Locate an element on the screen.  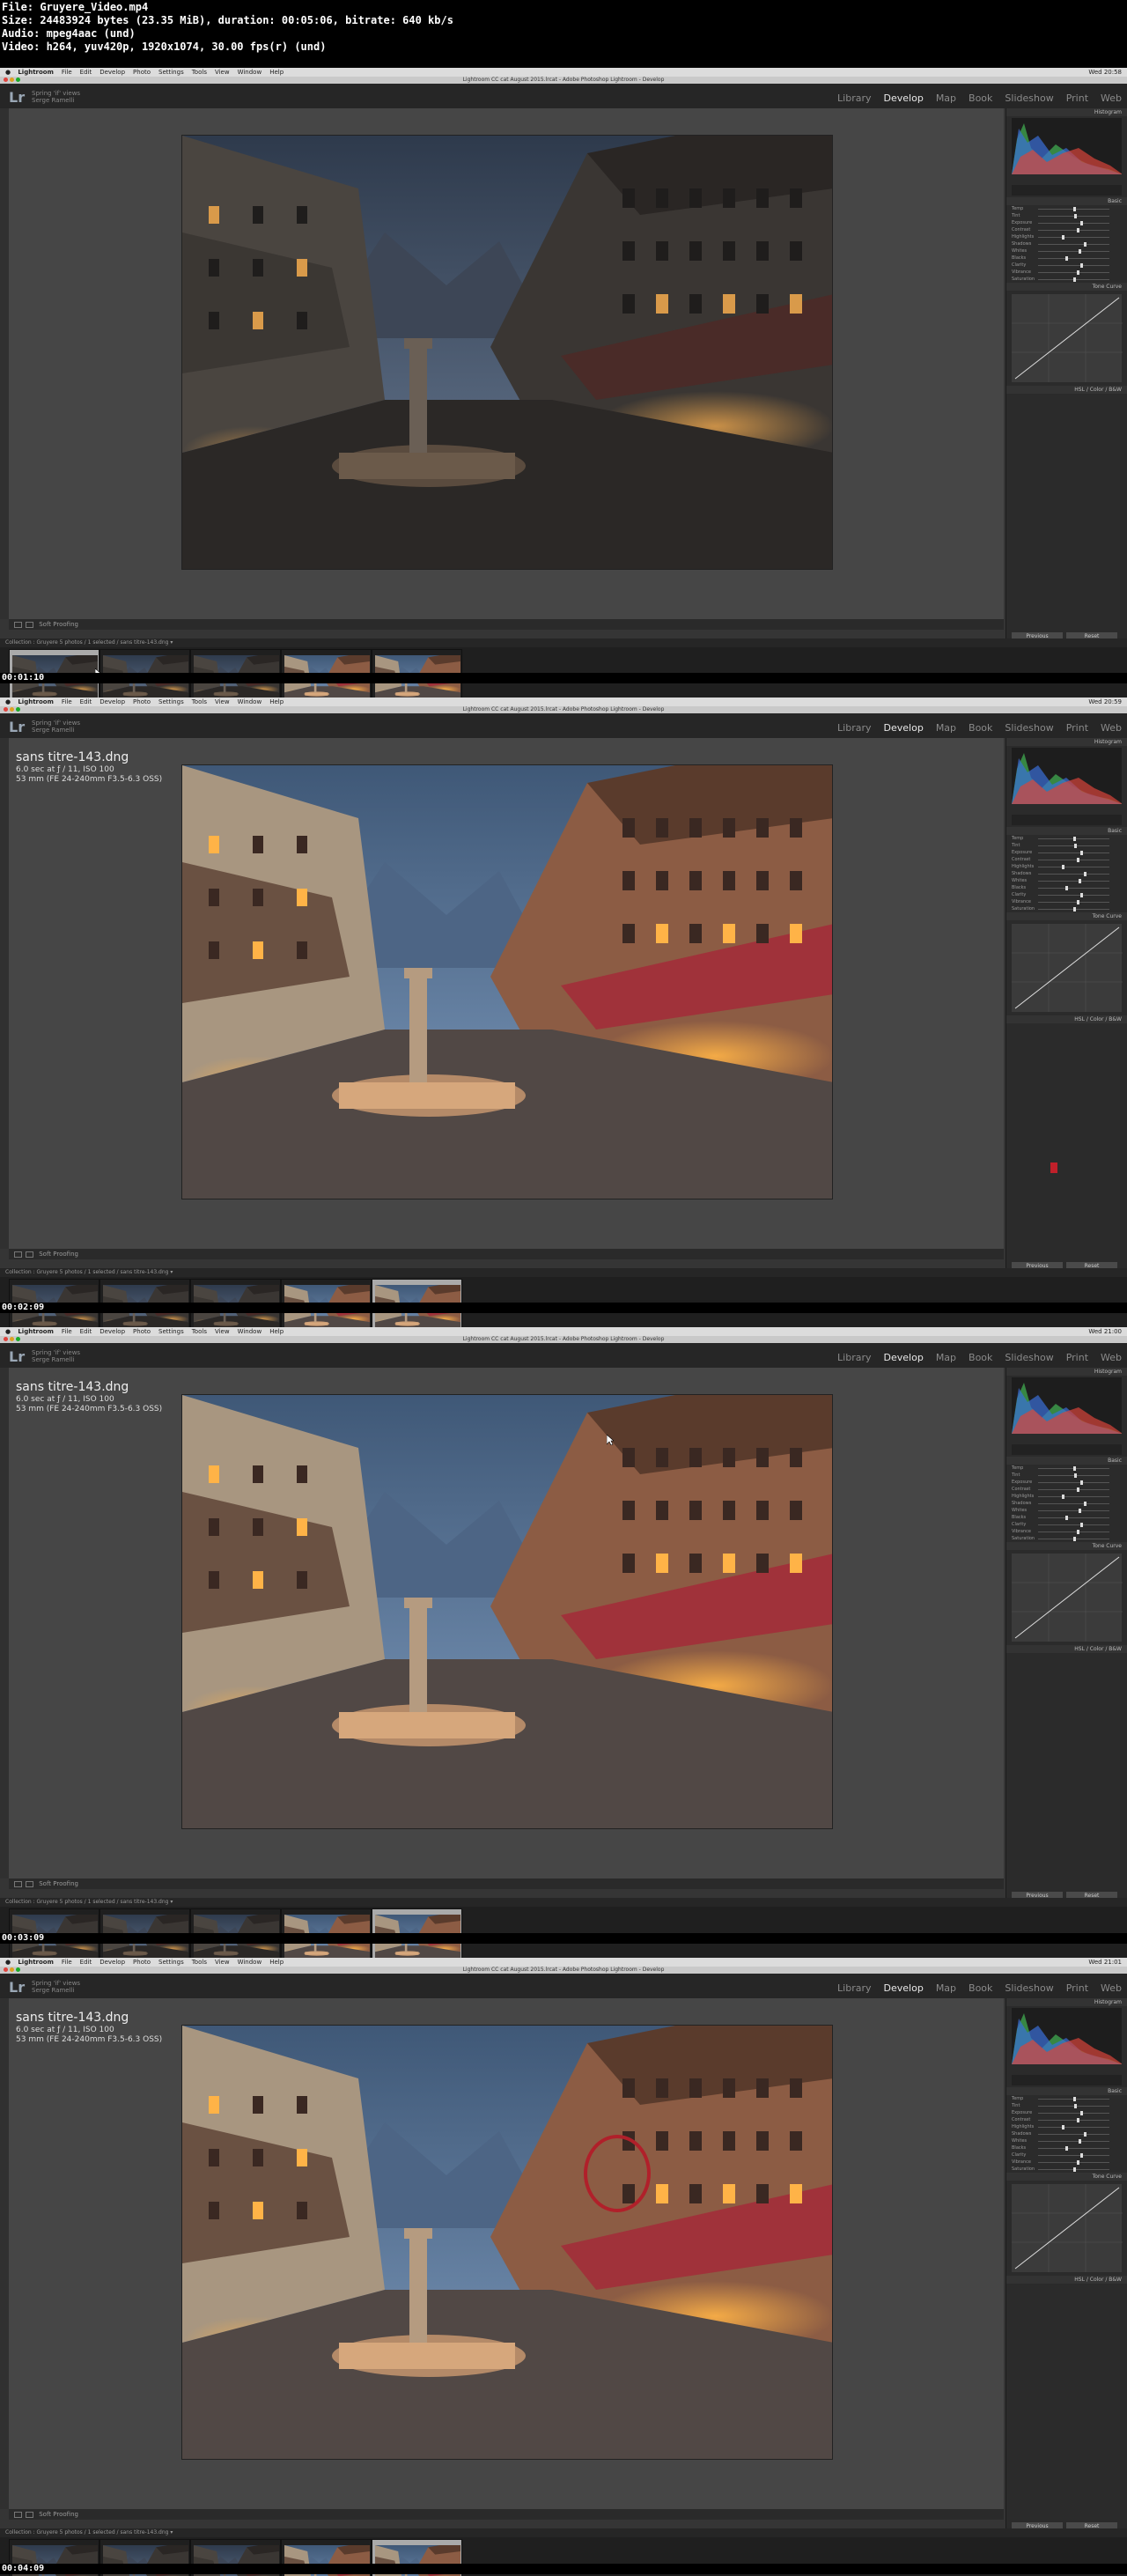
soft-proofing-label: Soft Proofing is located at coordinates (58, 1254).